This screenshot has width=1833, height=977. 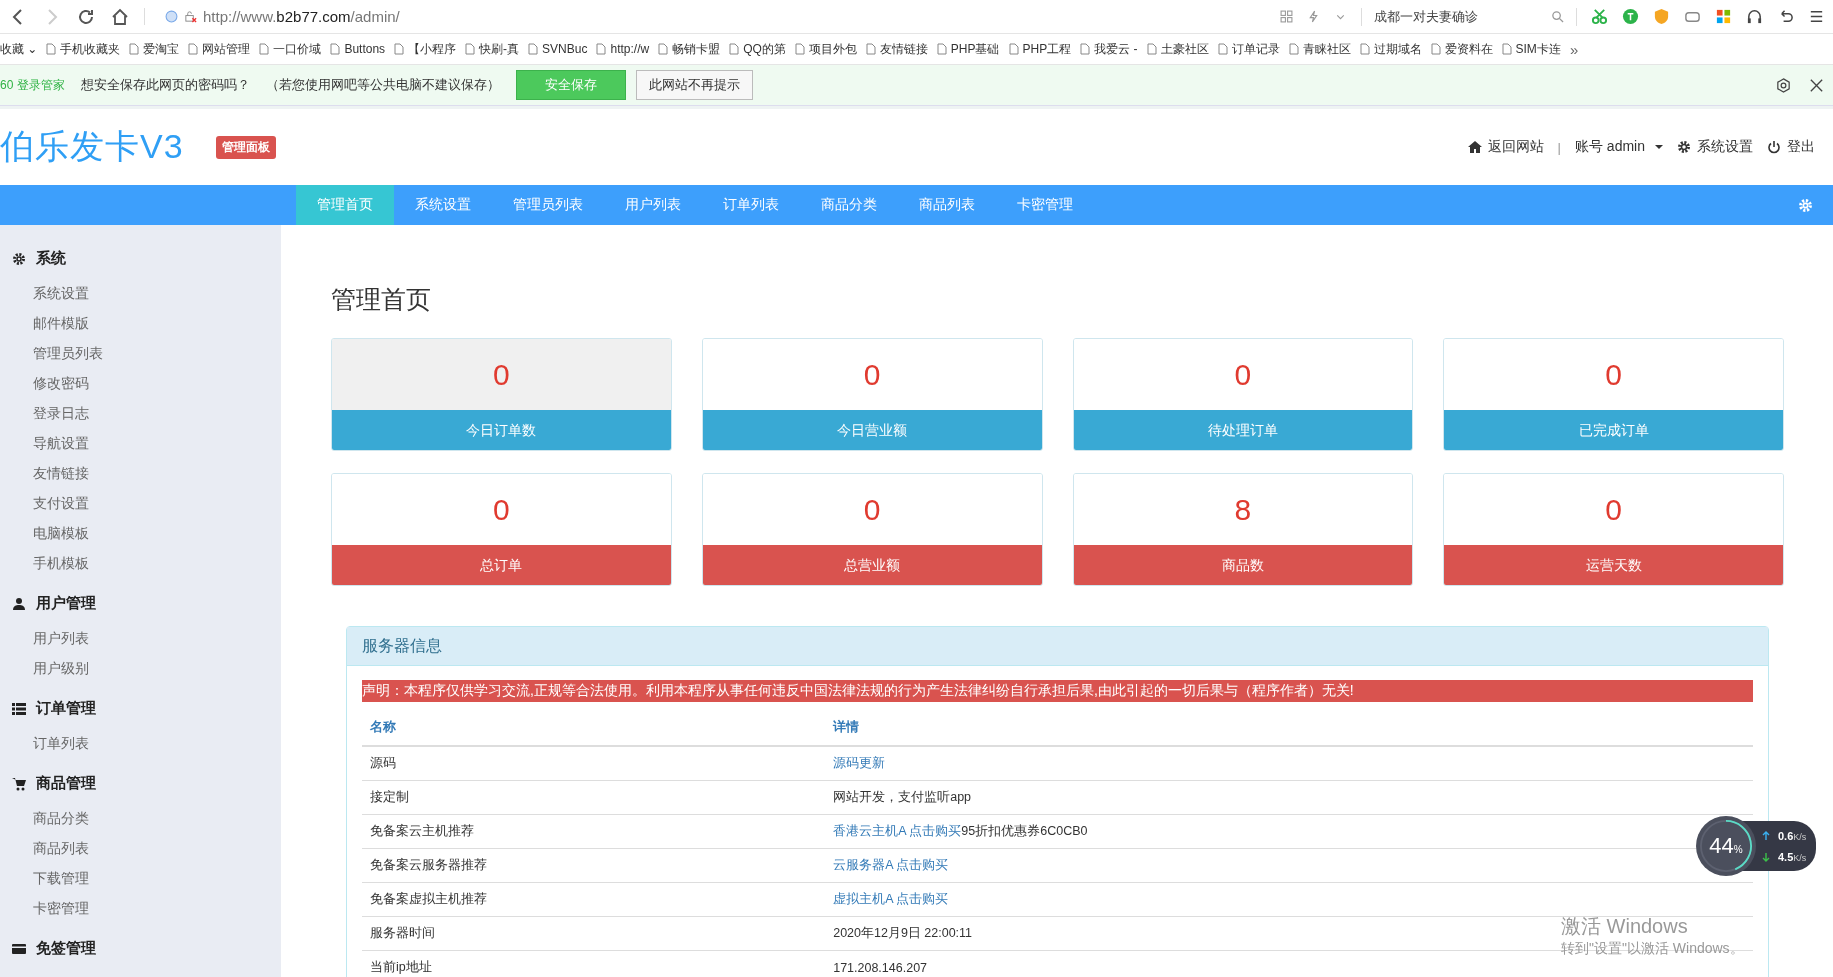 I want to click on headphones-icon, so click(x=1754, y=16).